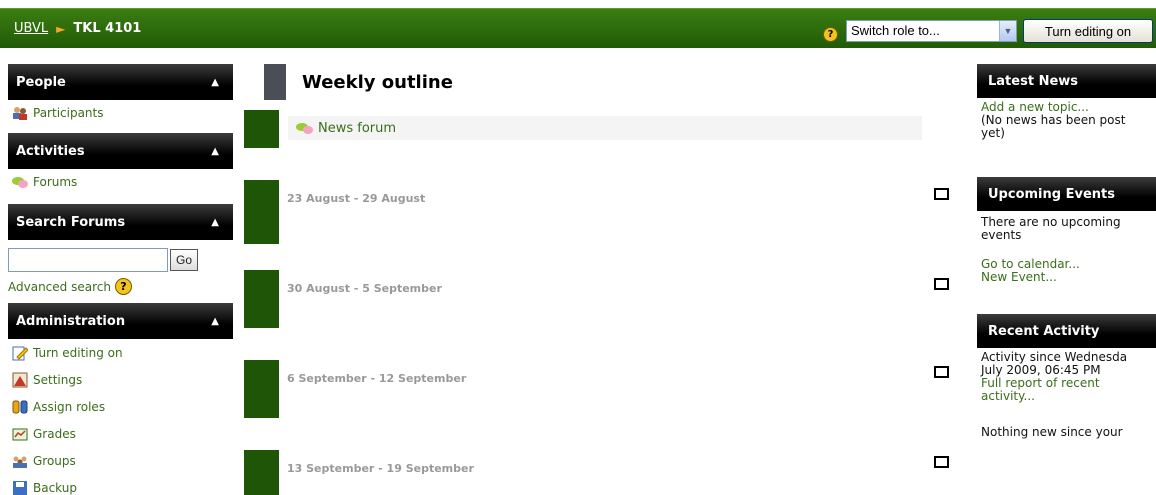 Image resolution: width=1156 pixels, height=495 pixels. Describe the element at coordinates (1001, 235) in the screenshot. I see `upcoming-text: events` at that location.